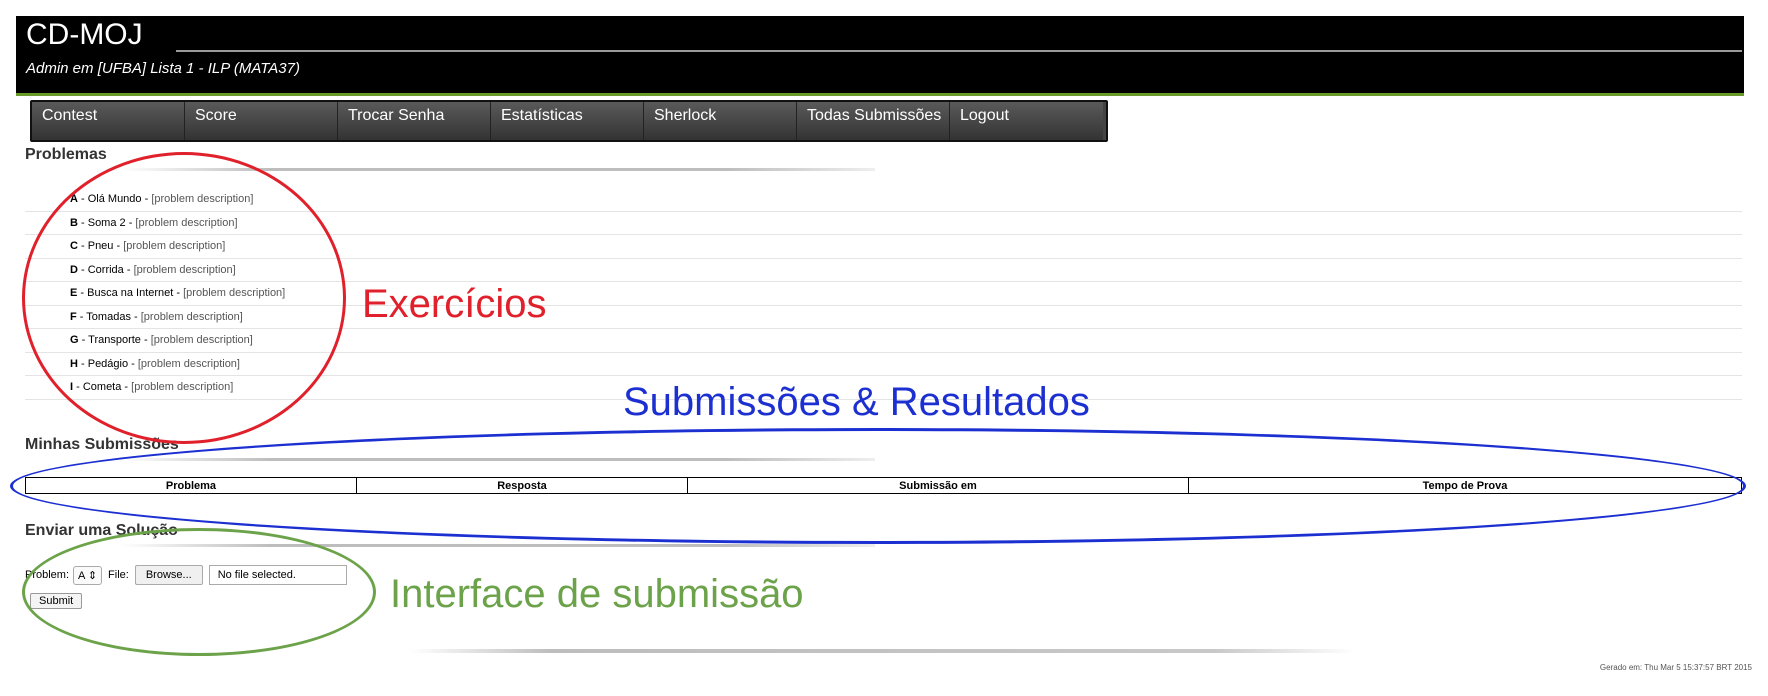  What do you see at coordinates (1675, 667) in the screenshot?
I see `generated-timestamp: Gerado em: Thu Mar 5 15:37:57 BRT 2015` at bounding box center [1675, 667].